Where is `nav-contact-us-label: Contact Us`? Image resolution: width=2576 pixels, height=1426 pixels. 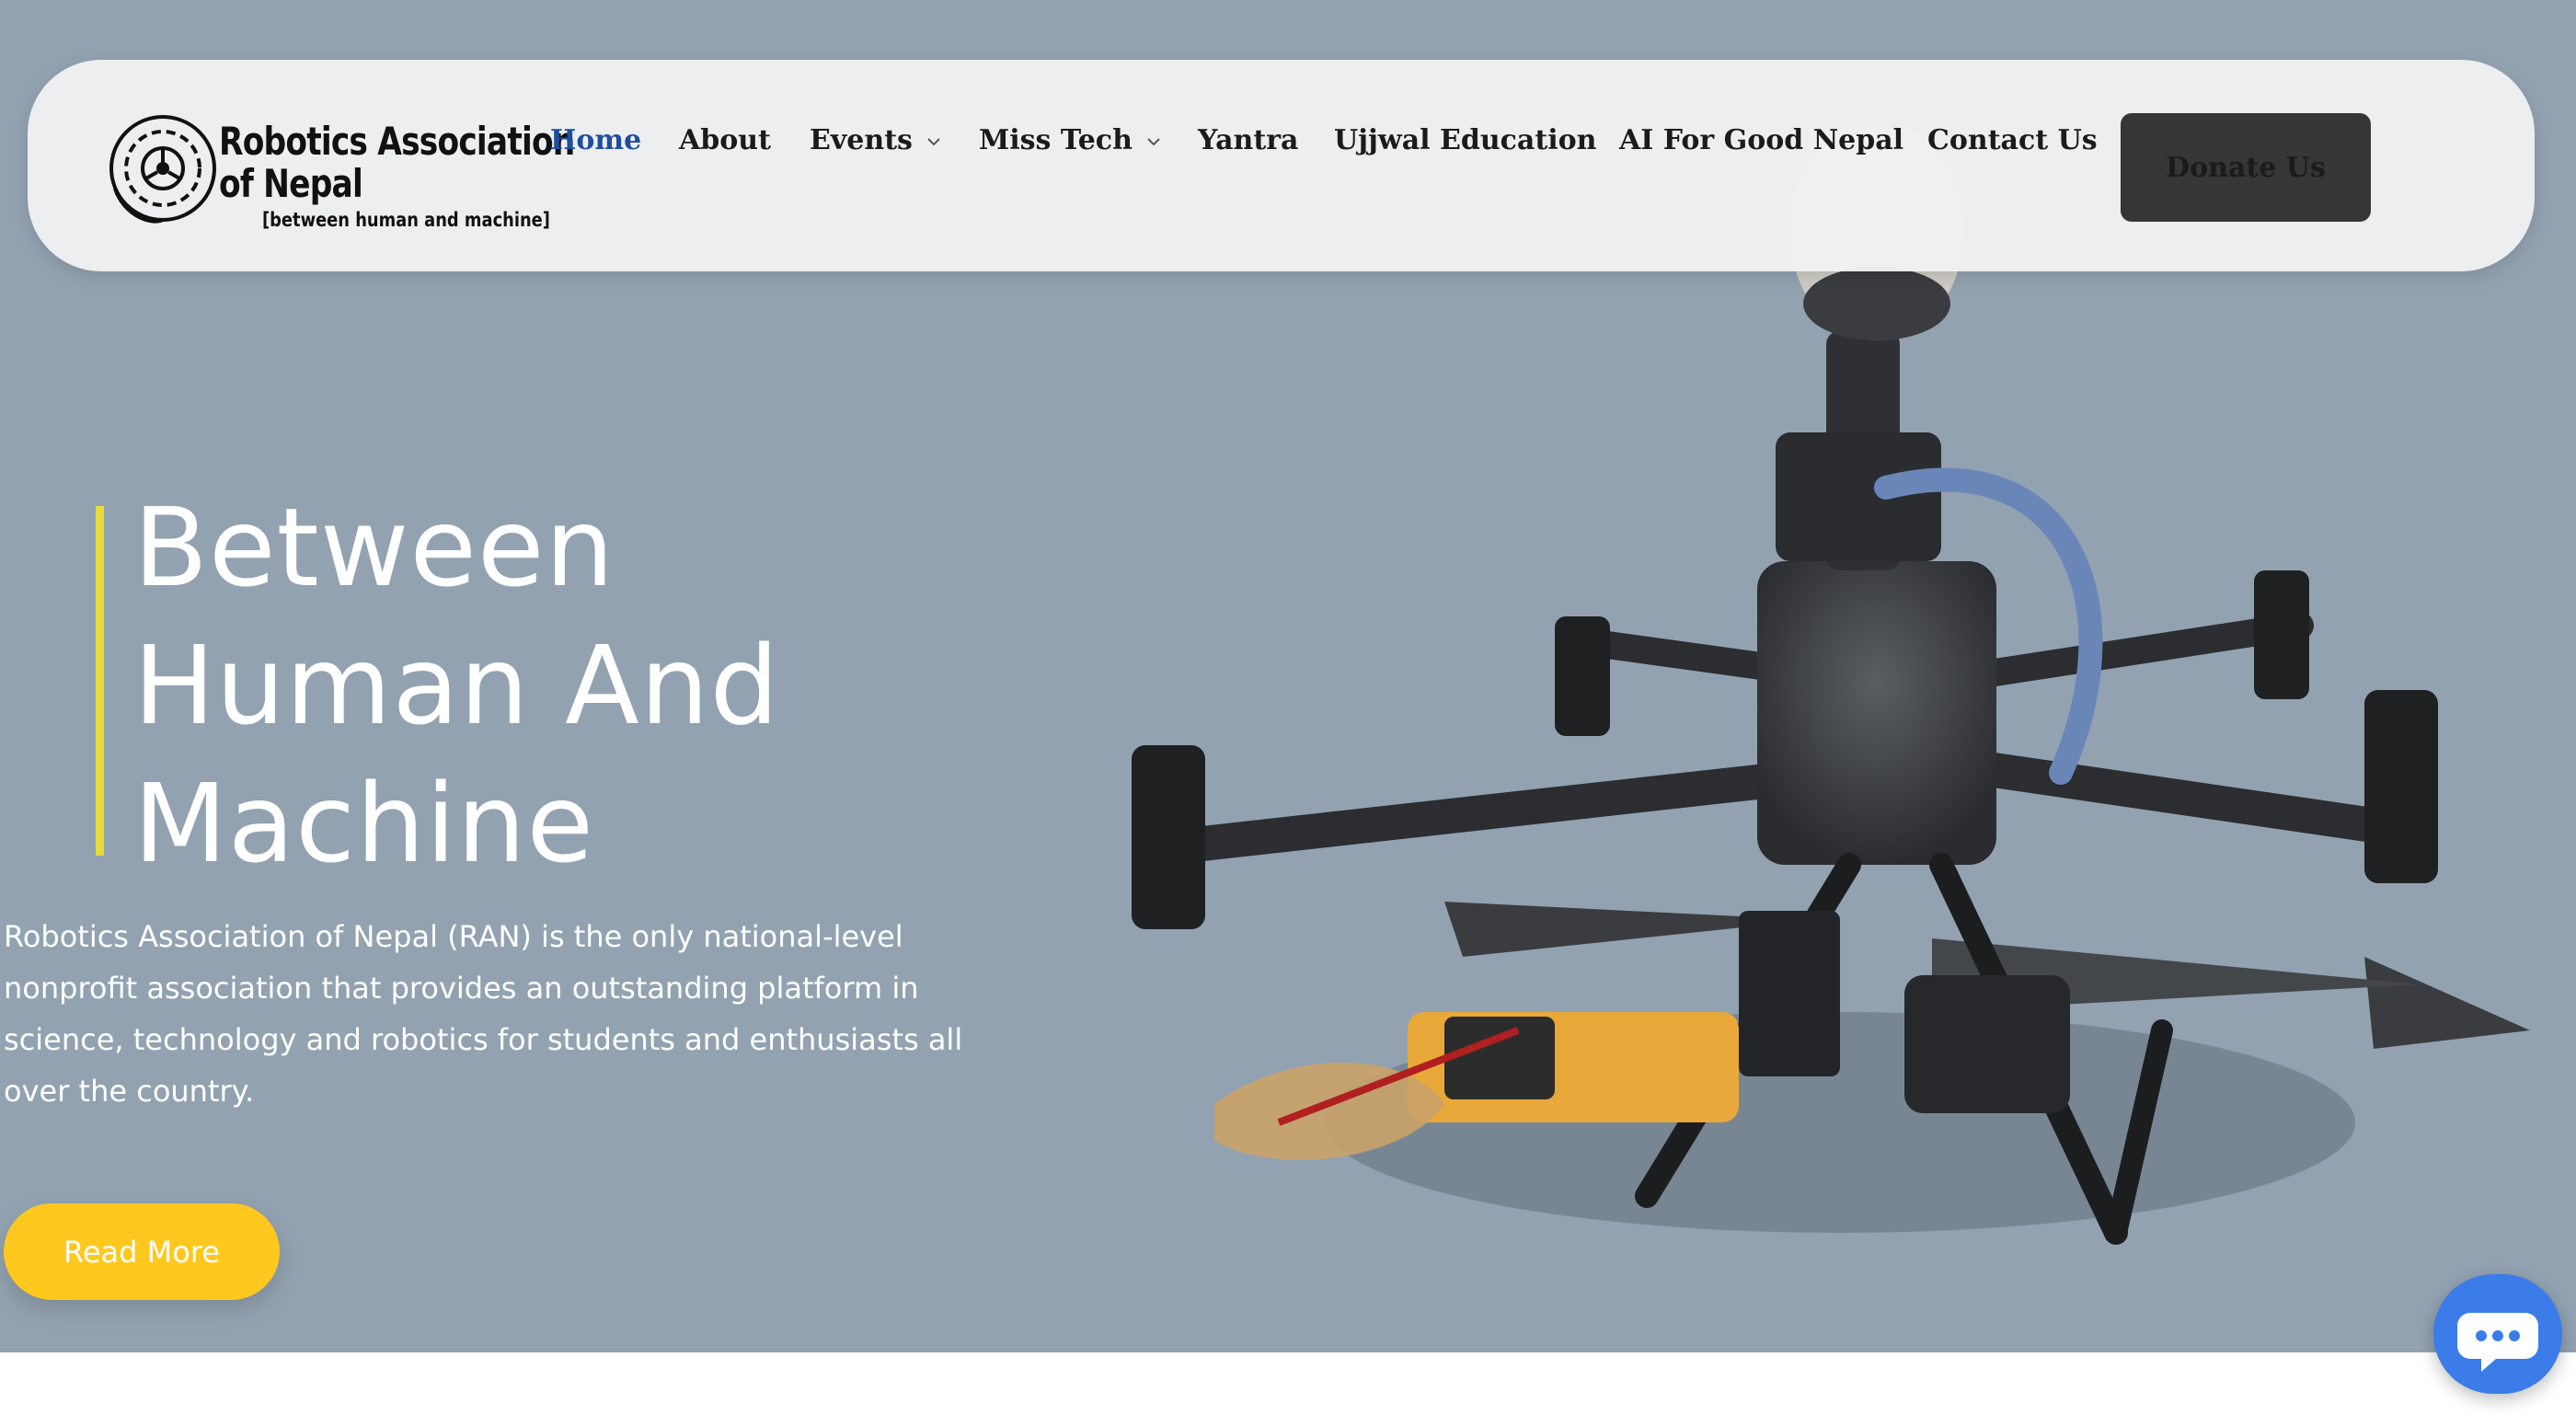
nav-contact-us-label: Contact Us is located at coordinates (2012, 140).